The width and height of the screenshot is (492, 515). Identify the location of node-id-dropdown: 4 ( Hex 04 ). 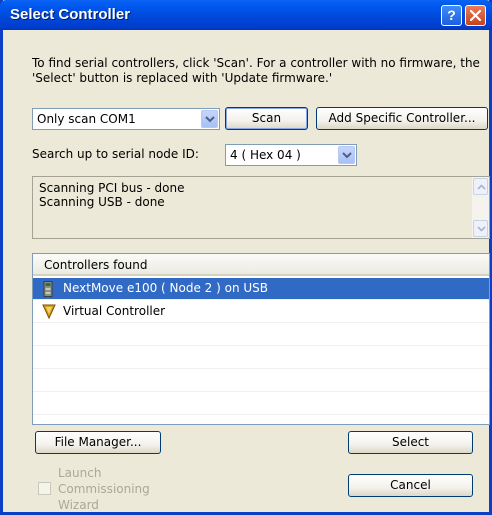
(291, 155).